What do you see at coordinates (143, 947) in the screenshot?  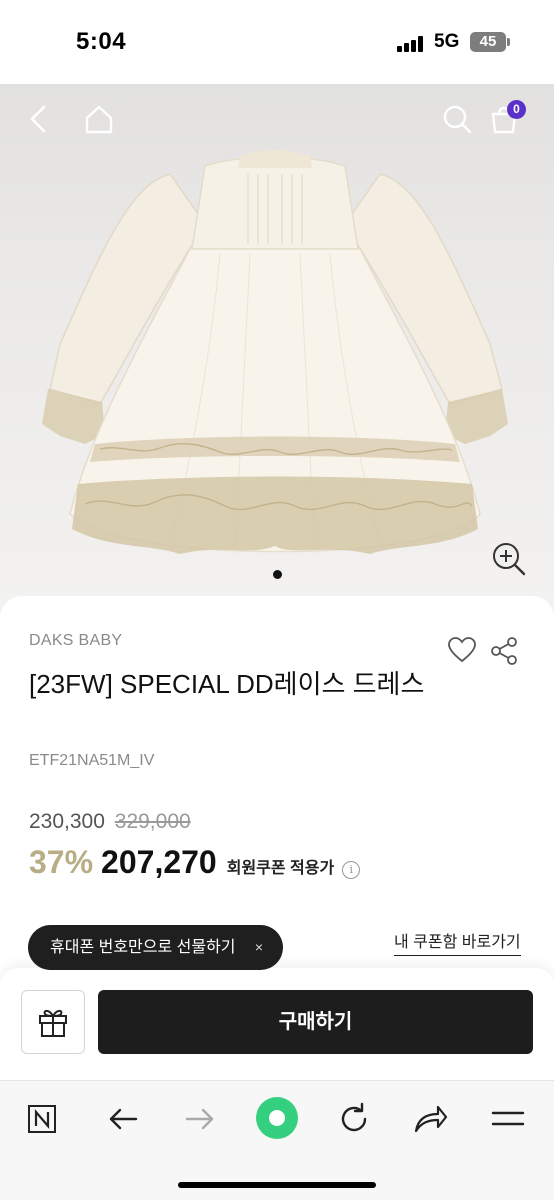 I see `gift-toast-label: 휴대폰 번호만으로 선물하기` at bounding box center [143, 947].